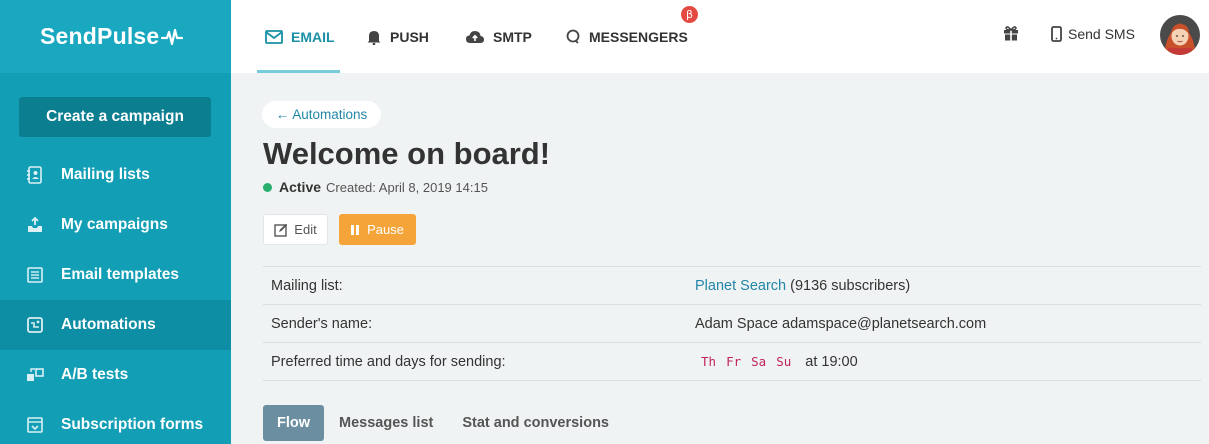  Describe the element at coordinates (267, 187) in the screenshot. I see `status-dot` at that location.